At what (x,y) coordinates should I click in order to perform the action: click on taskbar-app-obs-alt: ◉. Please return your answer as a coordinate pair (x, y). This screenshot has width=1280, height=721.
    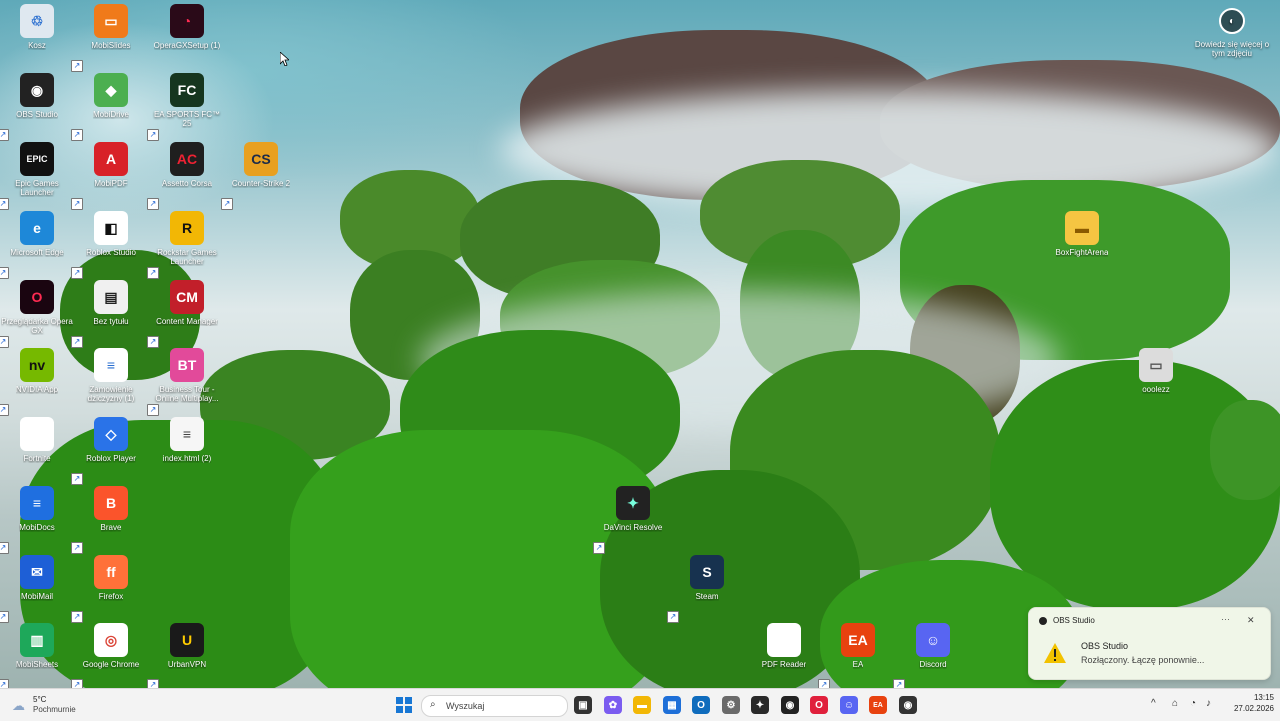
    Looking at the image, I should click on (908, 705).